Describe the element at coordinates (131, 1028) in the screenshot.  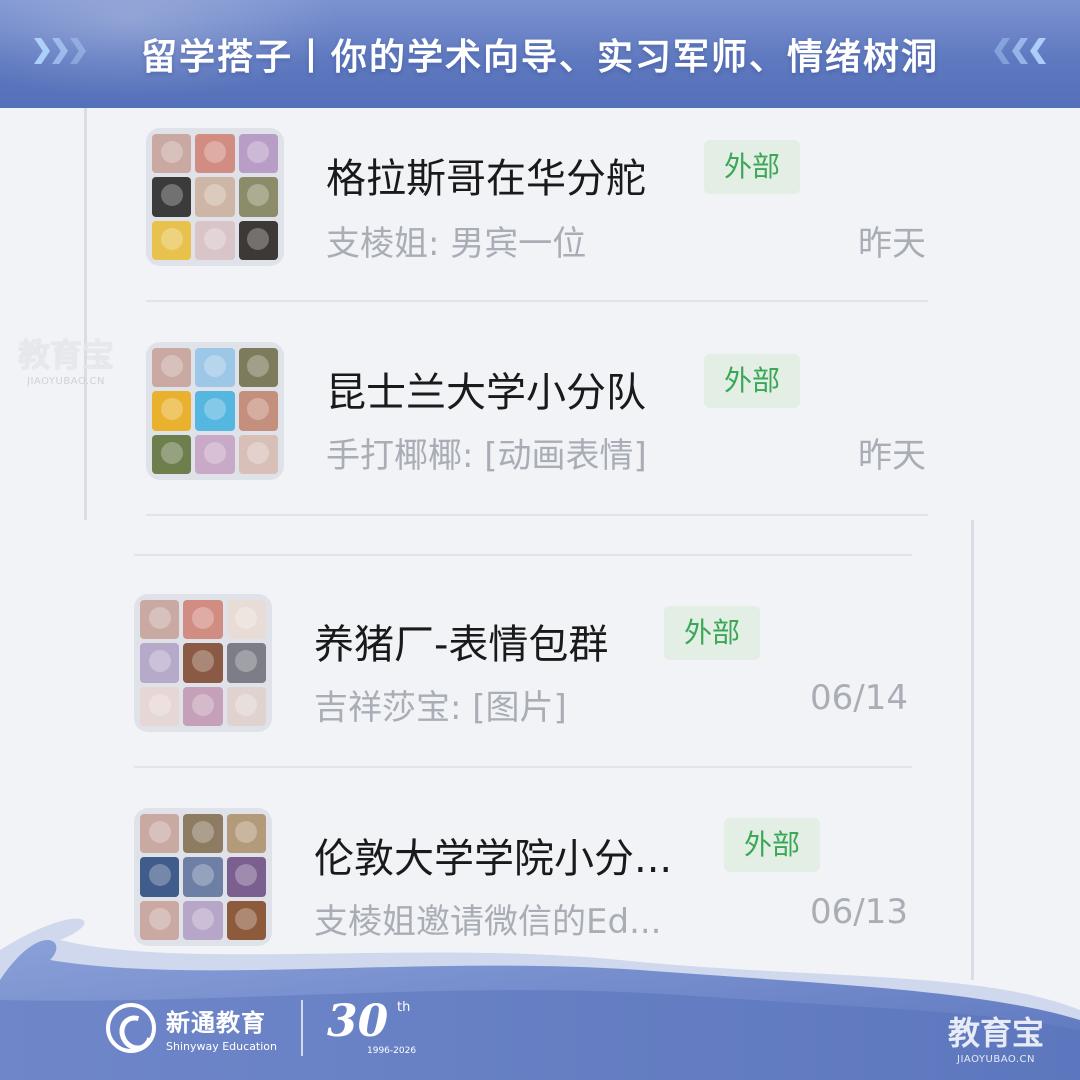
I see `shinyway-logo-icon` at that location.